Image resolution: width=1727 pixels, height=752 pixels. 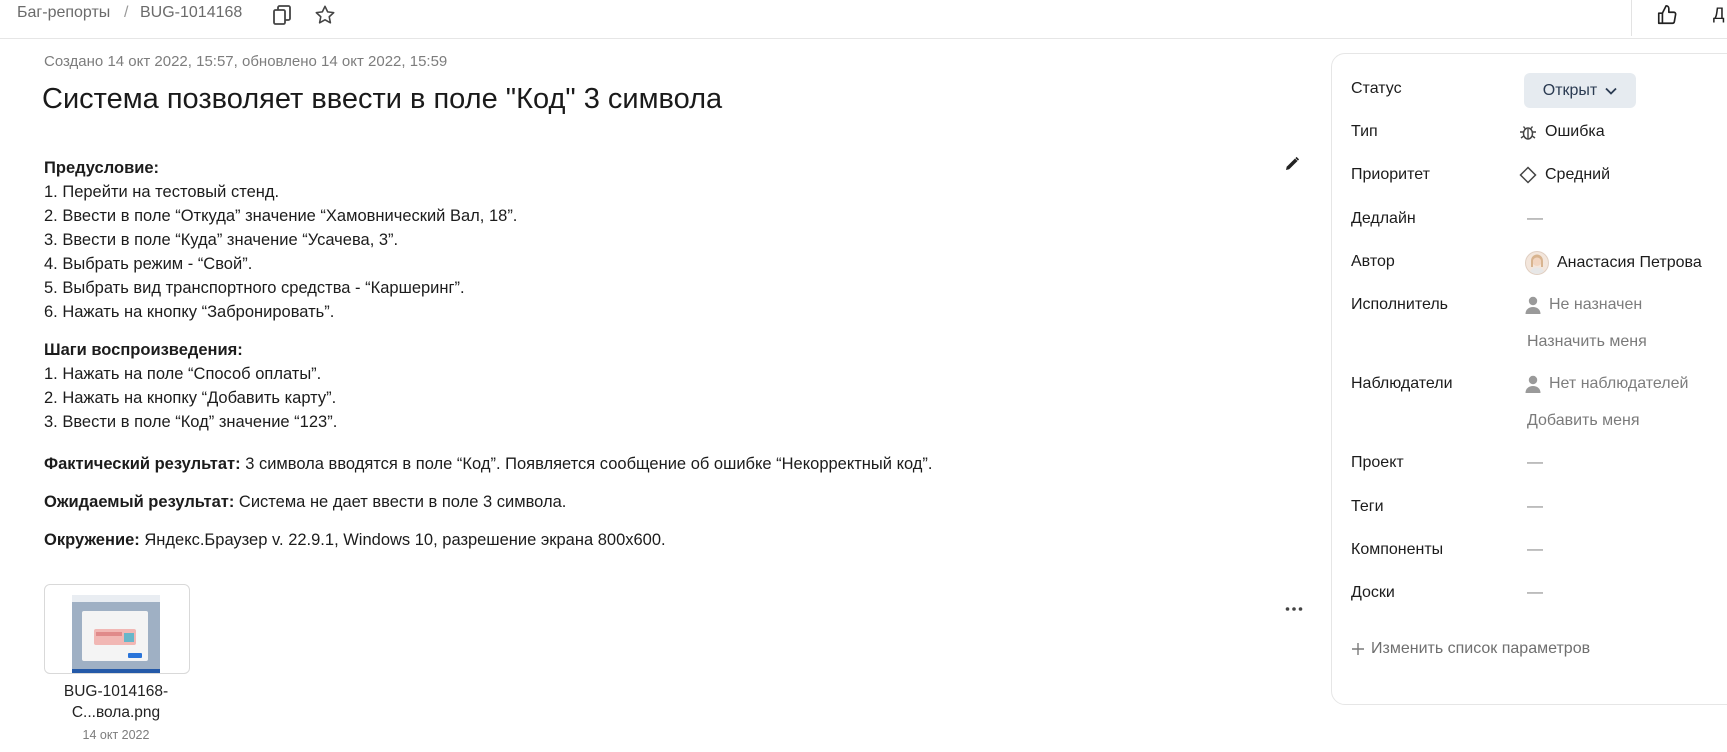 I want to click on chevron-down-icon, so click(x=1611, y=91).